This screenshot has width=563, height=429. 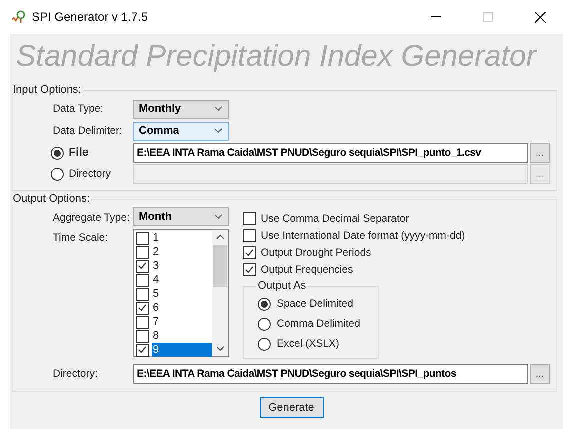 I want to click on aggregate-type-dropdown: Month, so click(x=181, y=216).